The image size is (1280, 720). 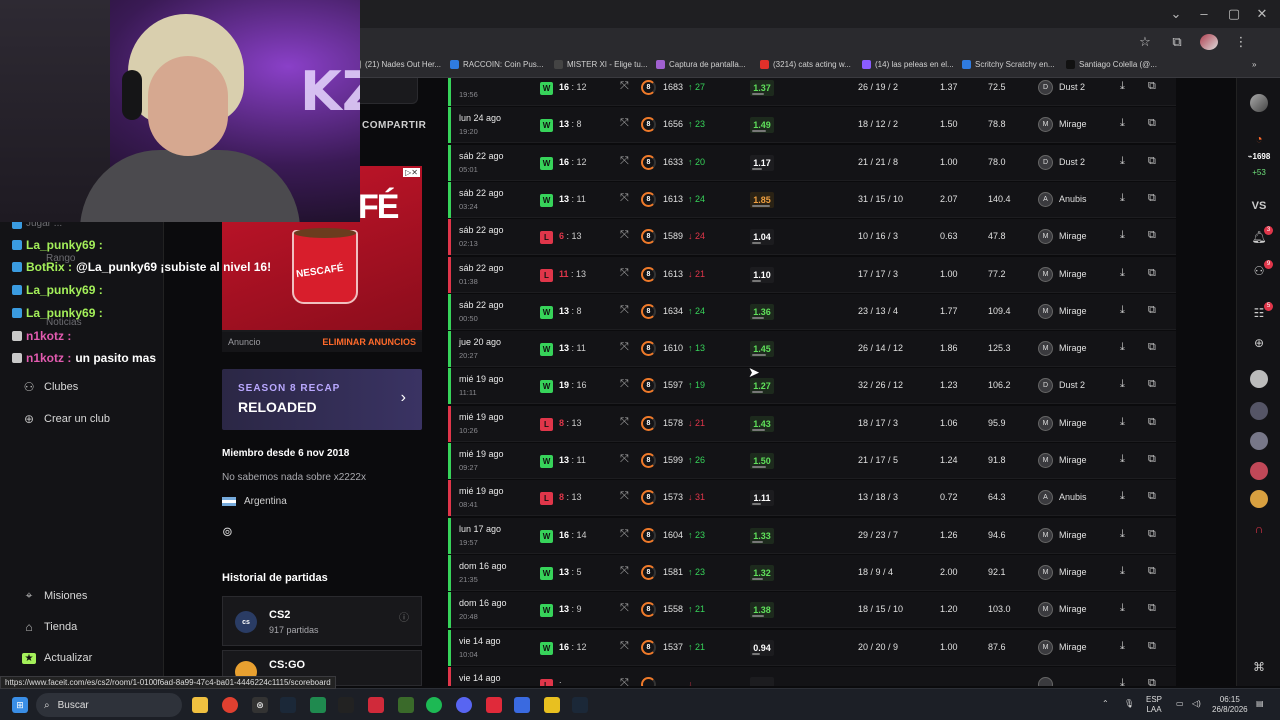 What do you see at coordinates (49, 627) in the screenshot?
I see `sidebar-item-tienda: ⌂ Tienda` at bounding box center [49, 627].